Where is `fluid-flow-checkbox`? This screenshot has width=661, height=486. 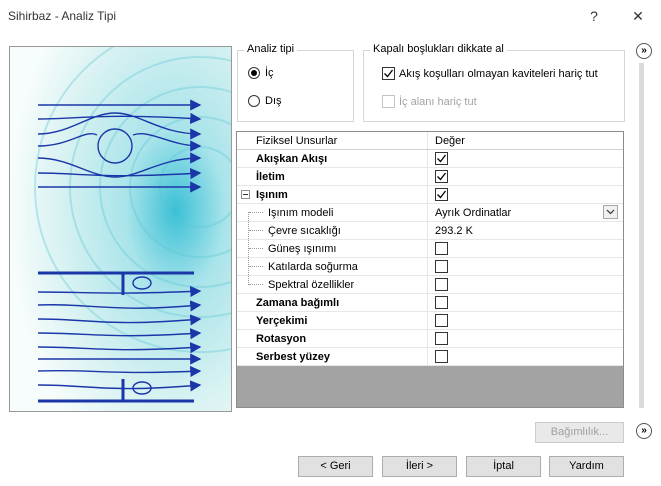 fluid-flow-checkbox is located at coordinates (441, 158).